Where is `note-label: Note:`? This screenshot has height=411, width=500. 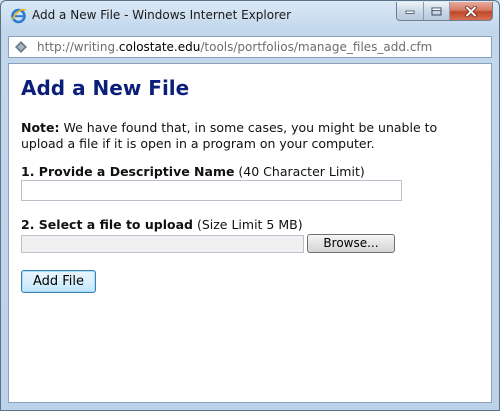 note-label: Note: is located at coordinates (40, 127).